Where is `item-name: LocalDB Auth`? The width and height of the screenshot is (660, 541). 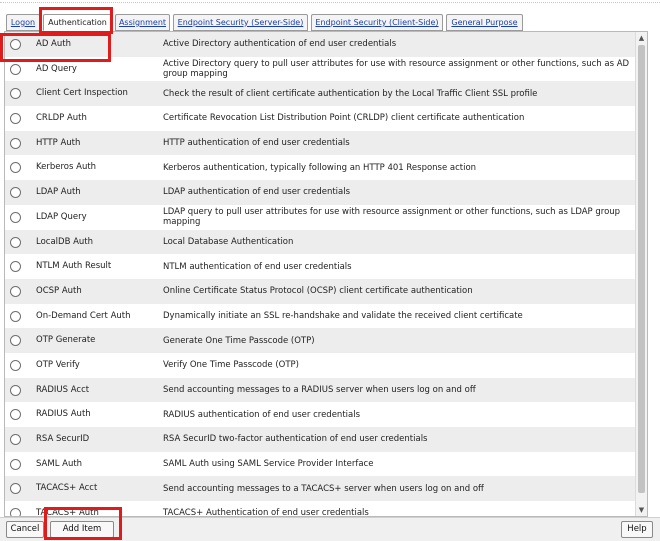 item-name: LocalDB Auth is located at coordinates (65, 241).